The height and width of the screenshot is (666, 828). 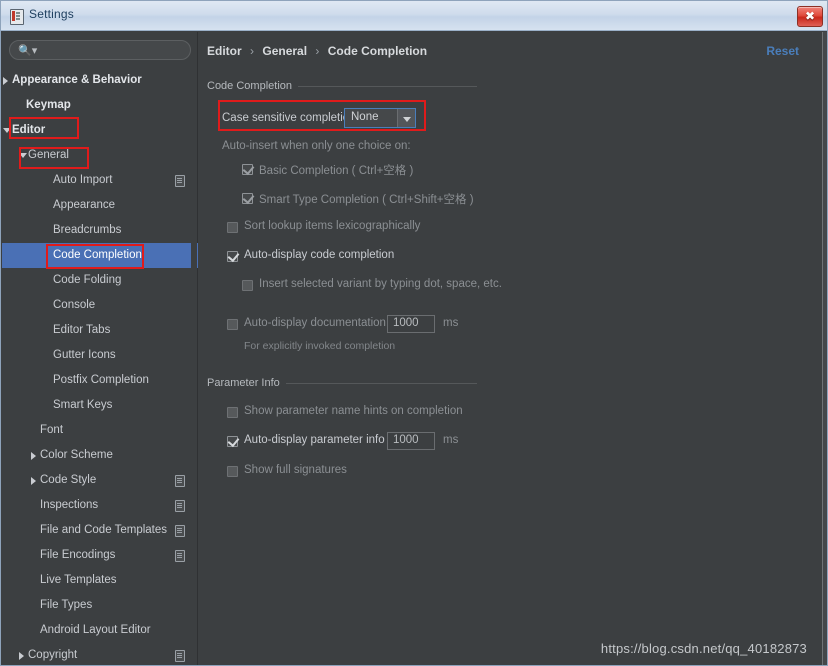 I want to click on show-full-signatures-label: Show full signatures, so click(x=295, y=470).